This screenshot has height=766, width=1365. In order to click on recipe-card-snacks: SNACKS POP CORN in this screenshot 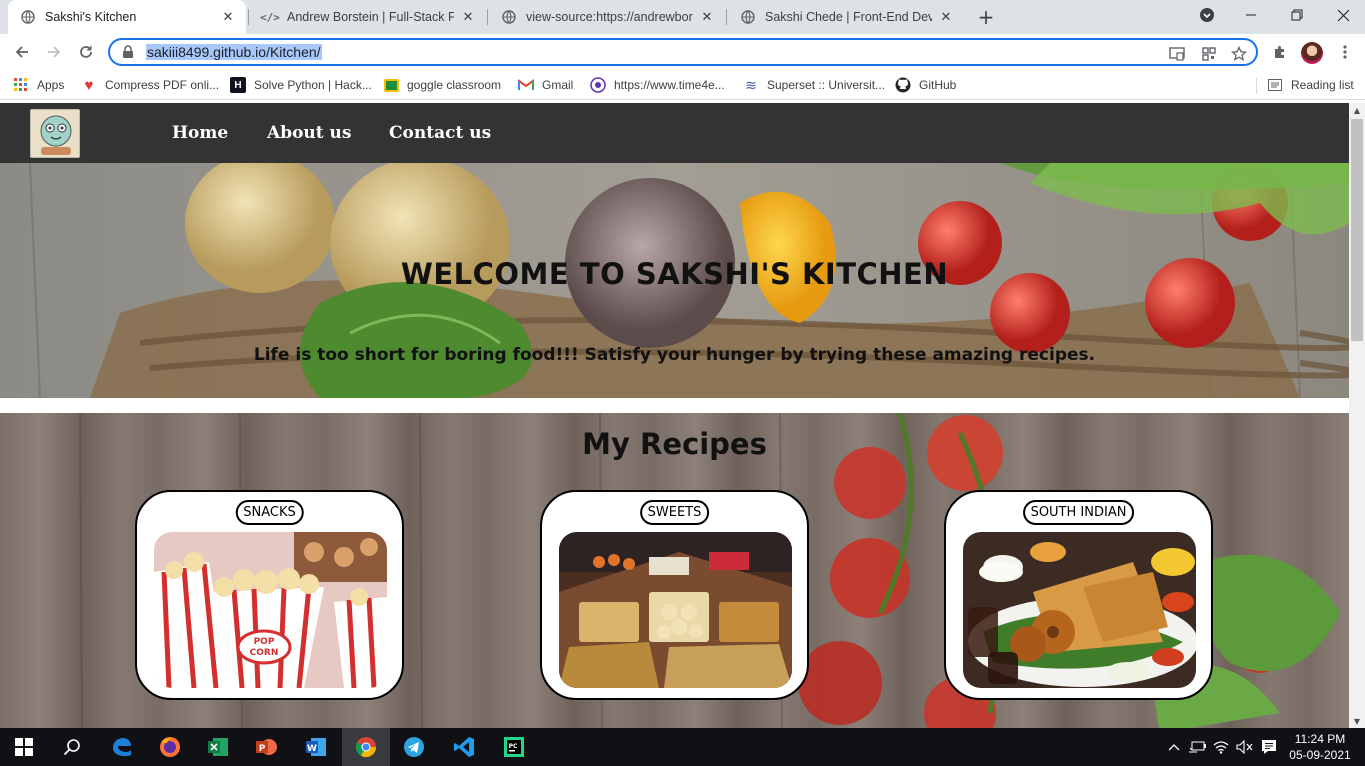, I will do `click(269, 595)`.